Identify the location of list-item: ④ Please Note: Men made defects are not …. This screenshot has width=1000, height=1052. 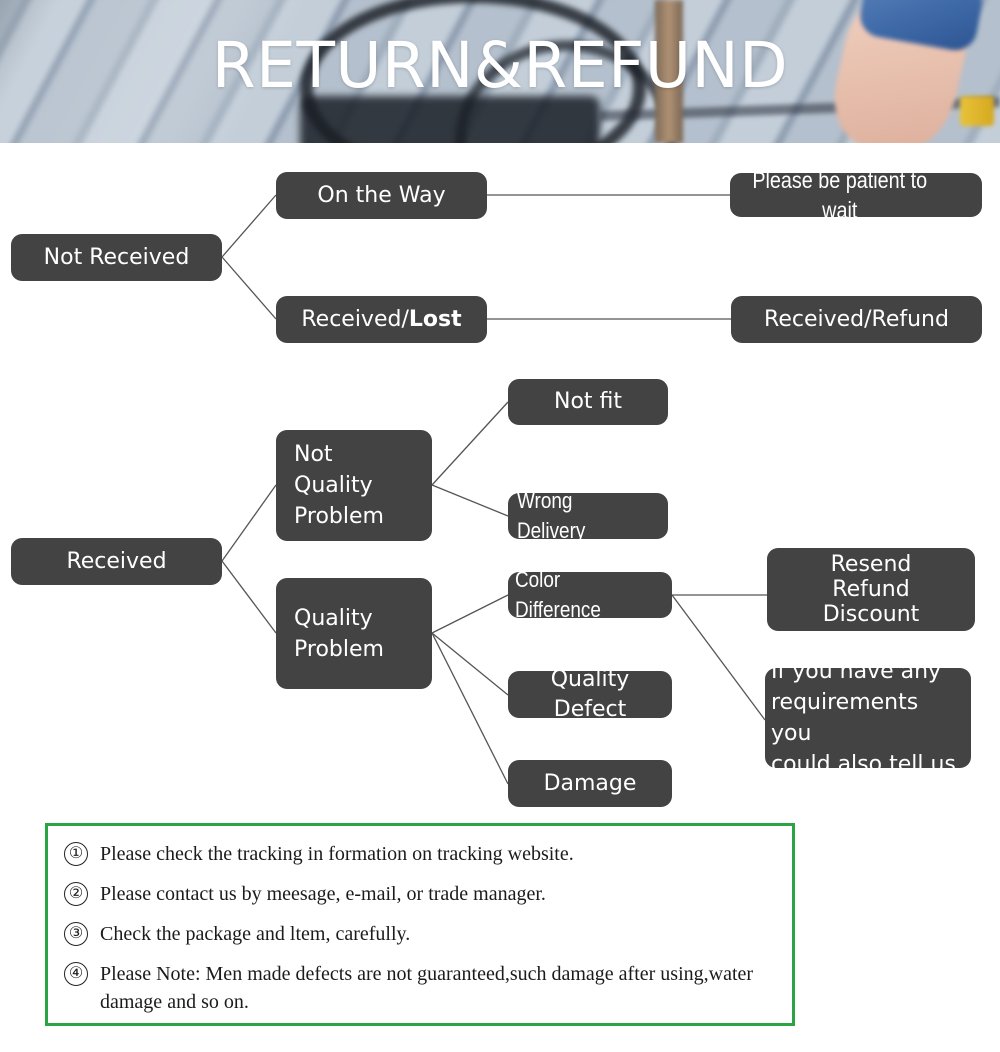
(420, 988).